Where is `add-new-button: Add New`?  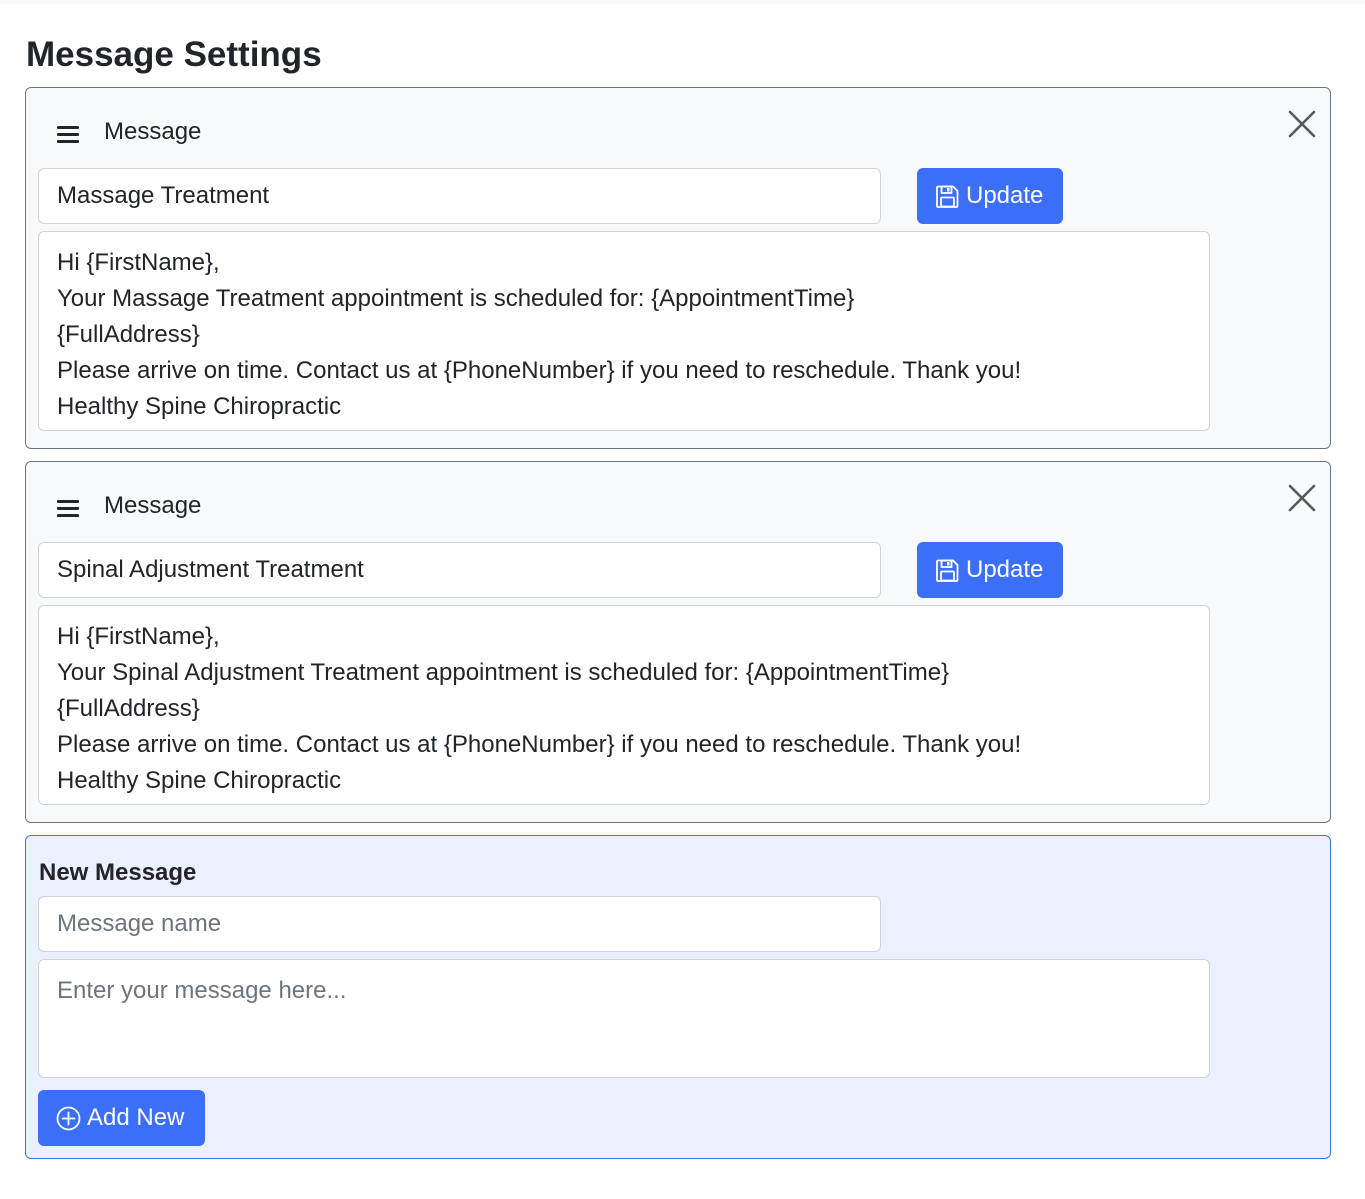 add-new-button: Add New is located at coordinates (121, 1118).